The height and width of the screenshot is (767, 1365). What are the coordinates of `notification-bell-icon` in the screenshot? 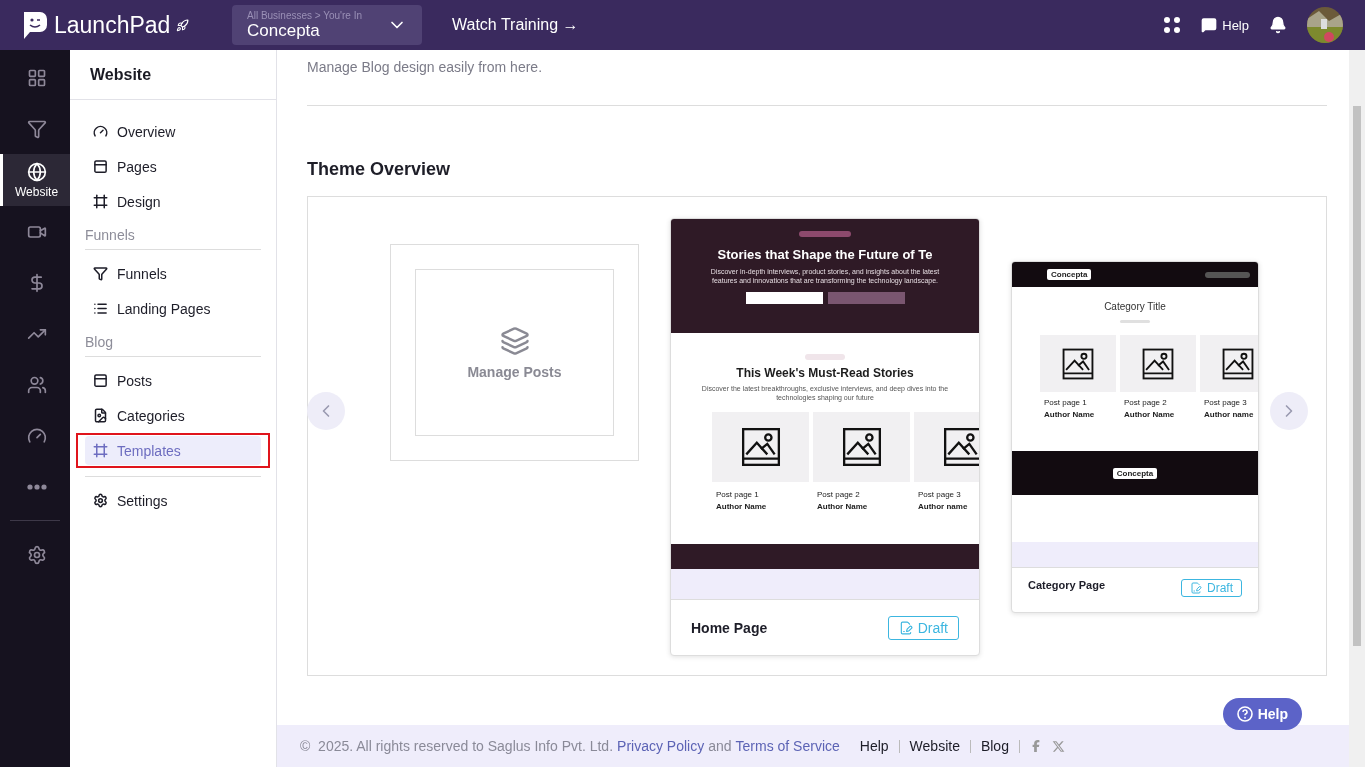 It's located at (1278, 25).